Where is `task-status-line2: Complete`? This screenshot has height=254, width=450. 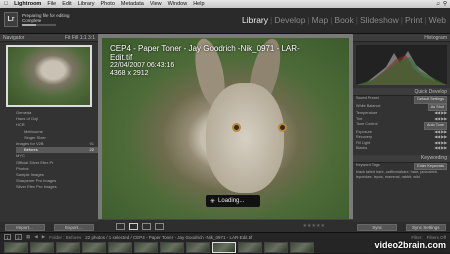
task-status-line2: Complete is located at coordinates (32, 20).